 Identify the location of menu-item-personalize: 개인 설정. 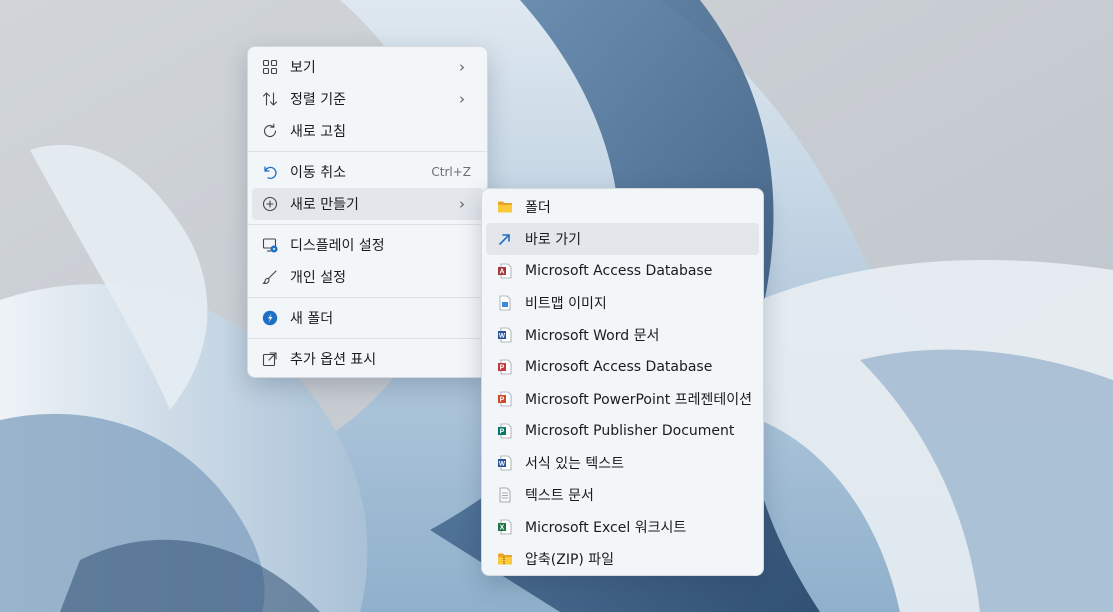
(367, 277).